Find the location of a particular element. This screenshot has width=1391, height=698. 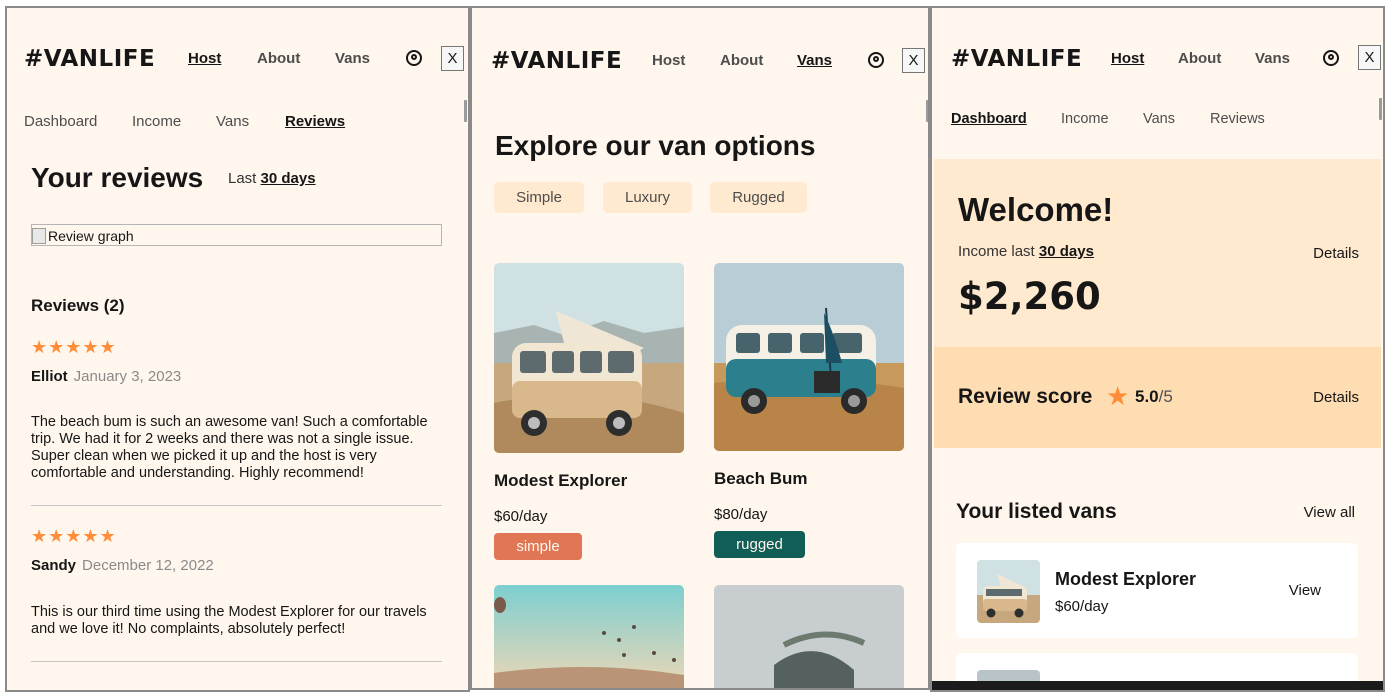

van-type-badge-rugged: rugged is located at coordinates (759, 544).